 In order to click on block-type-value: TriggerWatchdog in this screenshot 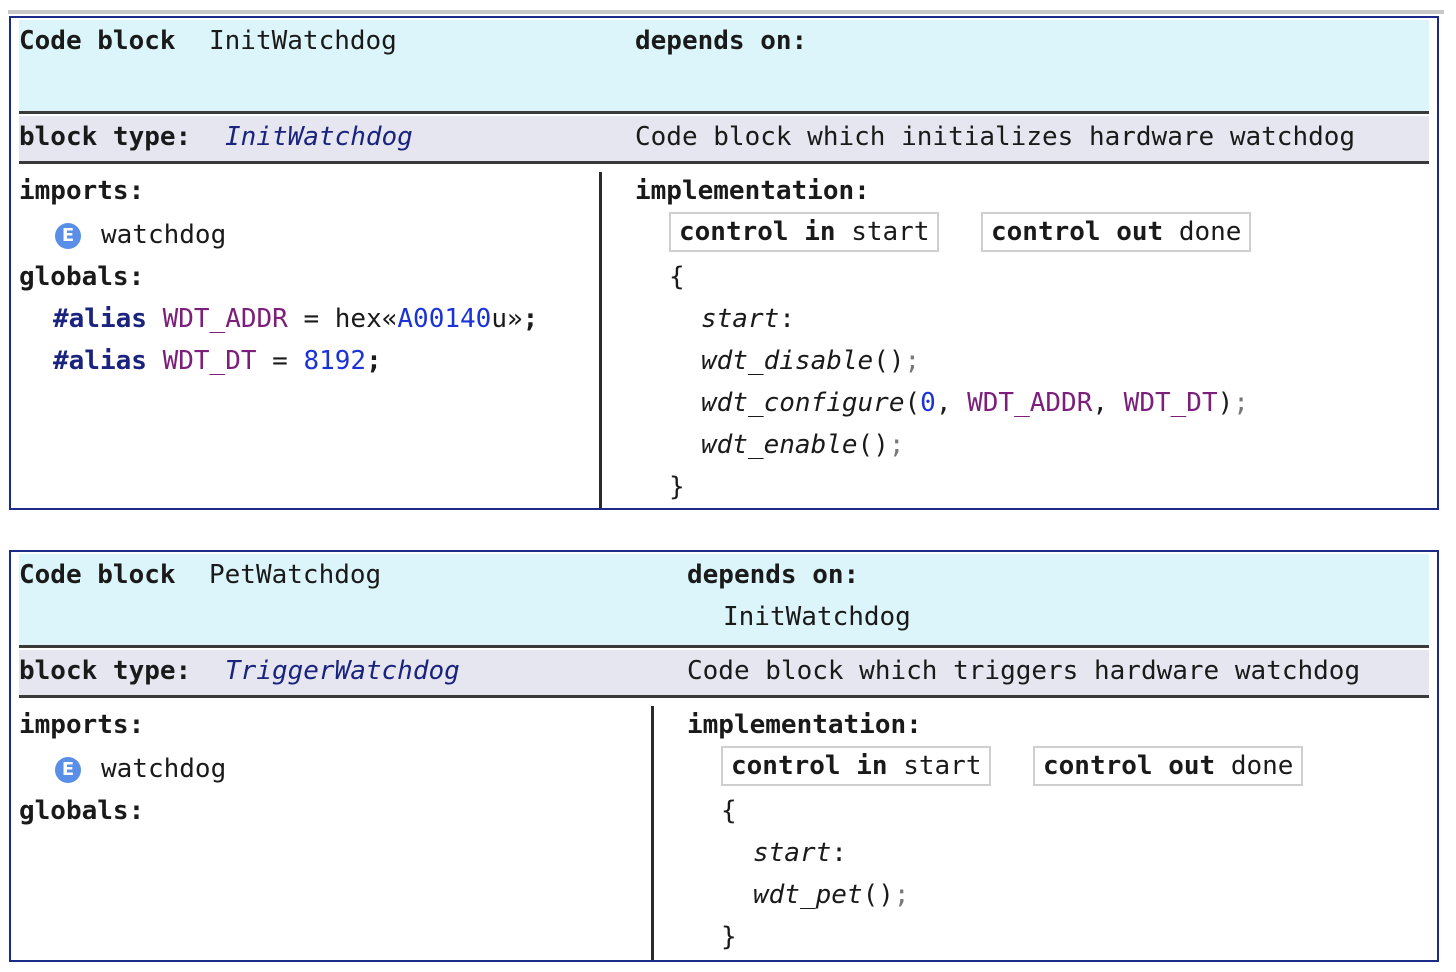, I will do `click(342, 671)`.